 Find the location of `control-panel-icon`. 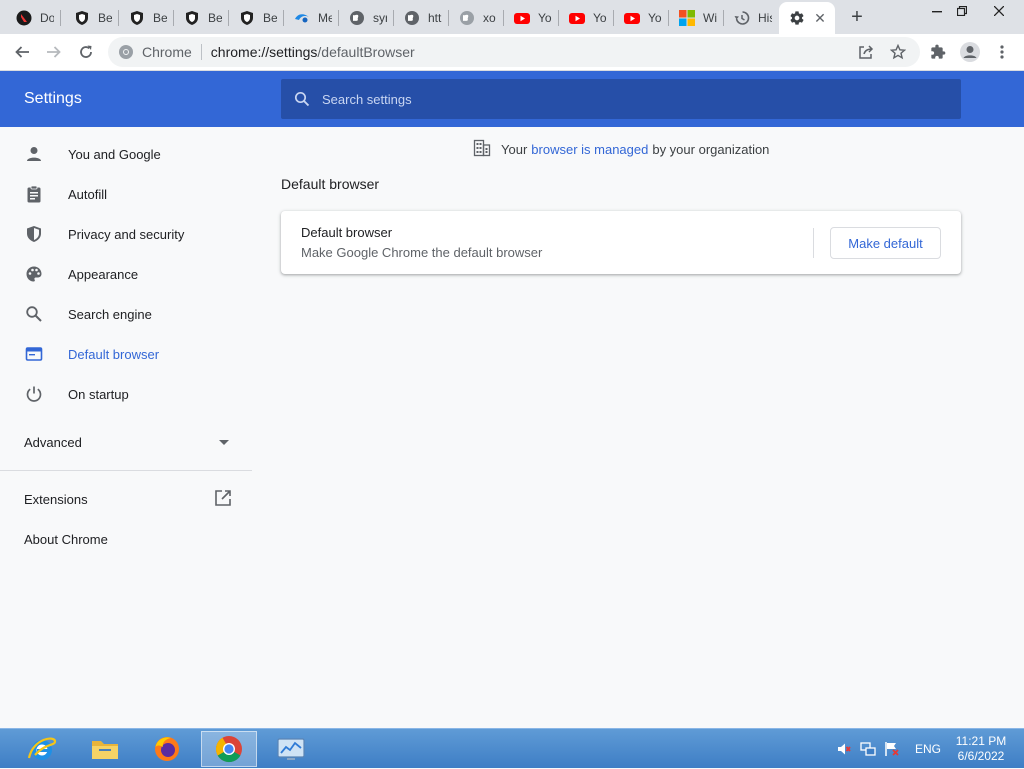

control-panel-icon is located at coordinates (291, 749).